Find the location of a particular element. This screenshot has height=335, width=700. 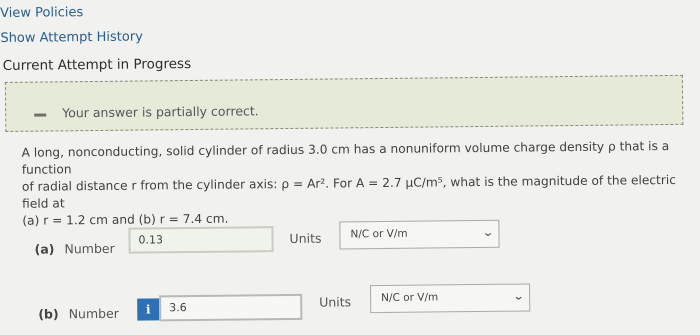

info-icon: i is located at coordinates (148, 309).